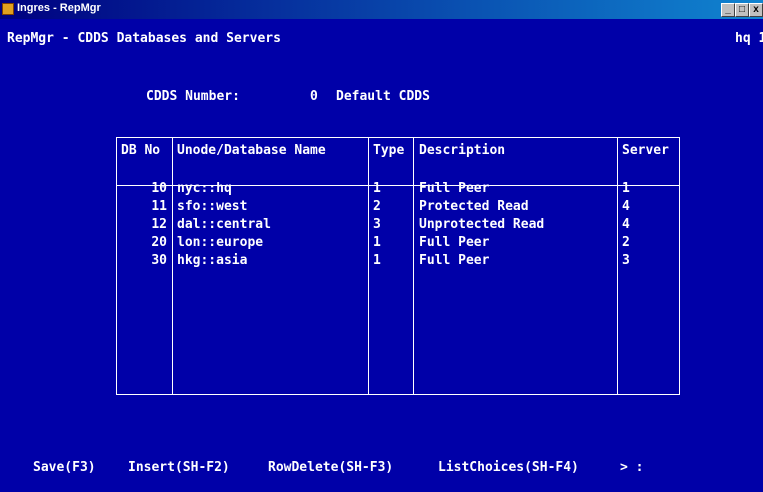  What do you see at coordinates (474, 206) in the screenshot?
I see `cell-description: Protected Read` at bounding box center [474, 206].